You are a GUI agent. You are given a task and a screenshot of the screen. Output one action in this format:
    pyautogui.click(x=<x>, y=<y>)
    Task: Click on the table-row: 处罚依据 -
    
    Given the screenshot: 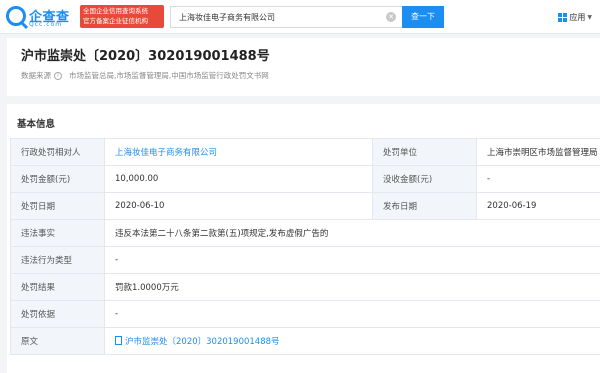 What is the action you would take?
    pyautogui.click(x=305, y=314)
    